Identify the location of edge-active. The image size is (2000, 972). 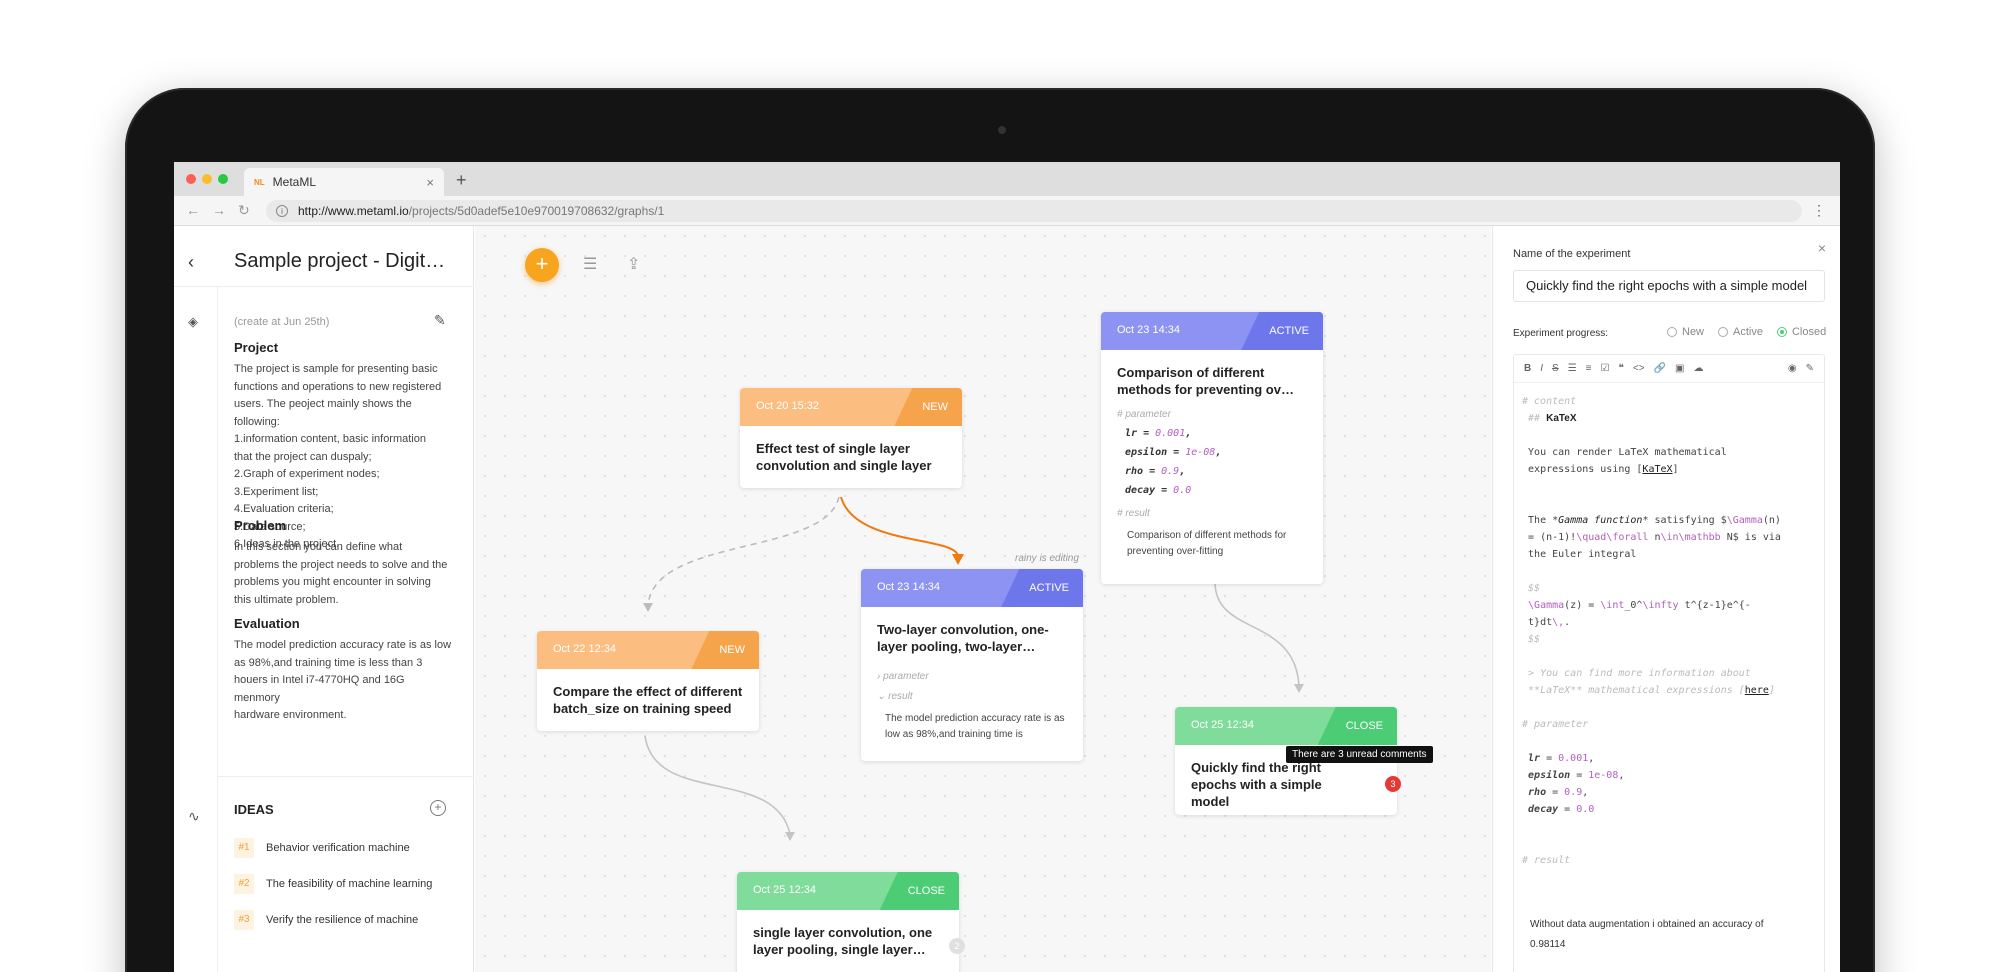
(899, 526).